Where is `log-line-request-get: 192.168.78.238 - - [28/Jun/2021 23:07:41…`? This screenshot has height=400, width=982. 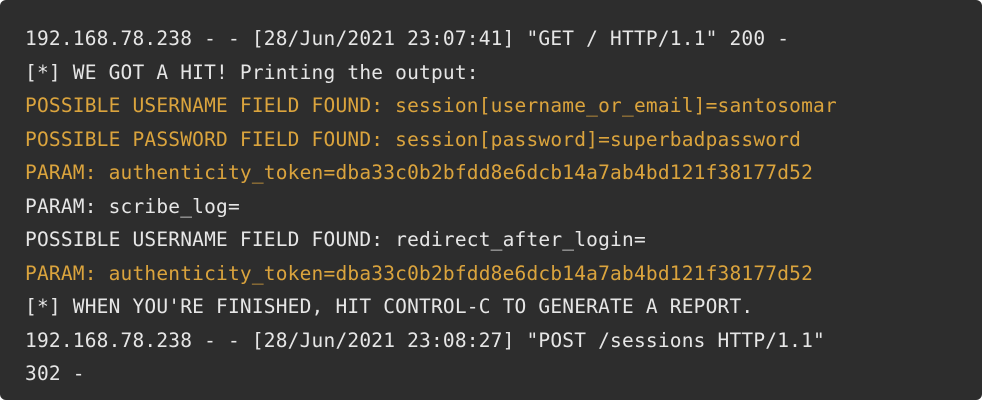
log-line-request-get: 192.168.78.238 - - [28/Jun/2021 23:07:41… is located at coordinates (407, 38).